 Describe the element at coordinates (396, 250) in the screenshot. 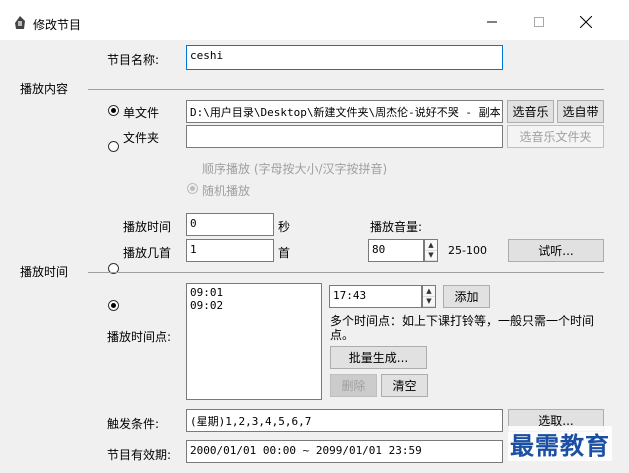

I see `volume-input: 80` at that location.